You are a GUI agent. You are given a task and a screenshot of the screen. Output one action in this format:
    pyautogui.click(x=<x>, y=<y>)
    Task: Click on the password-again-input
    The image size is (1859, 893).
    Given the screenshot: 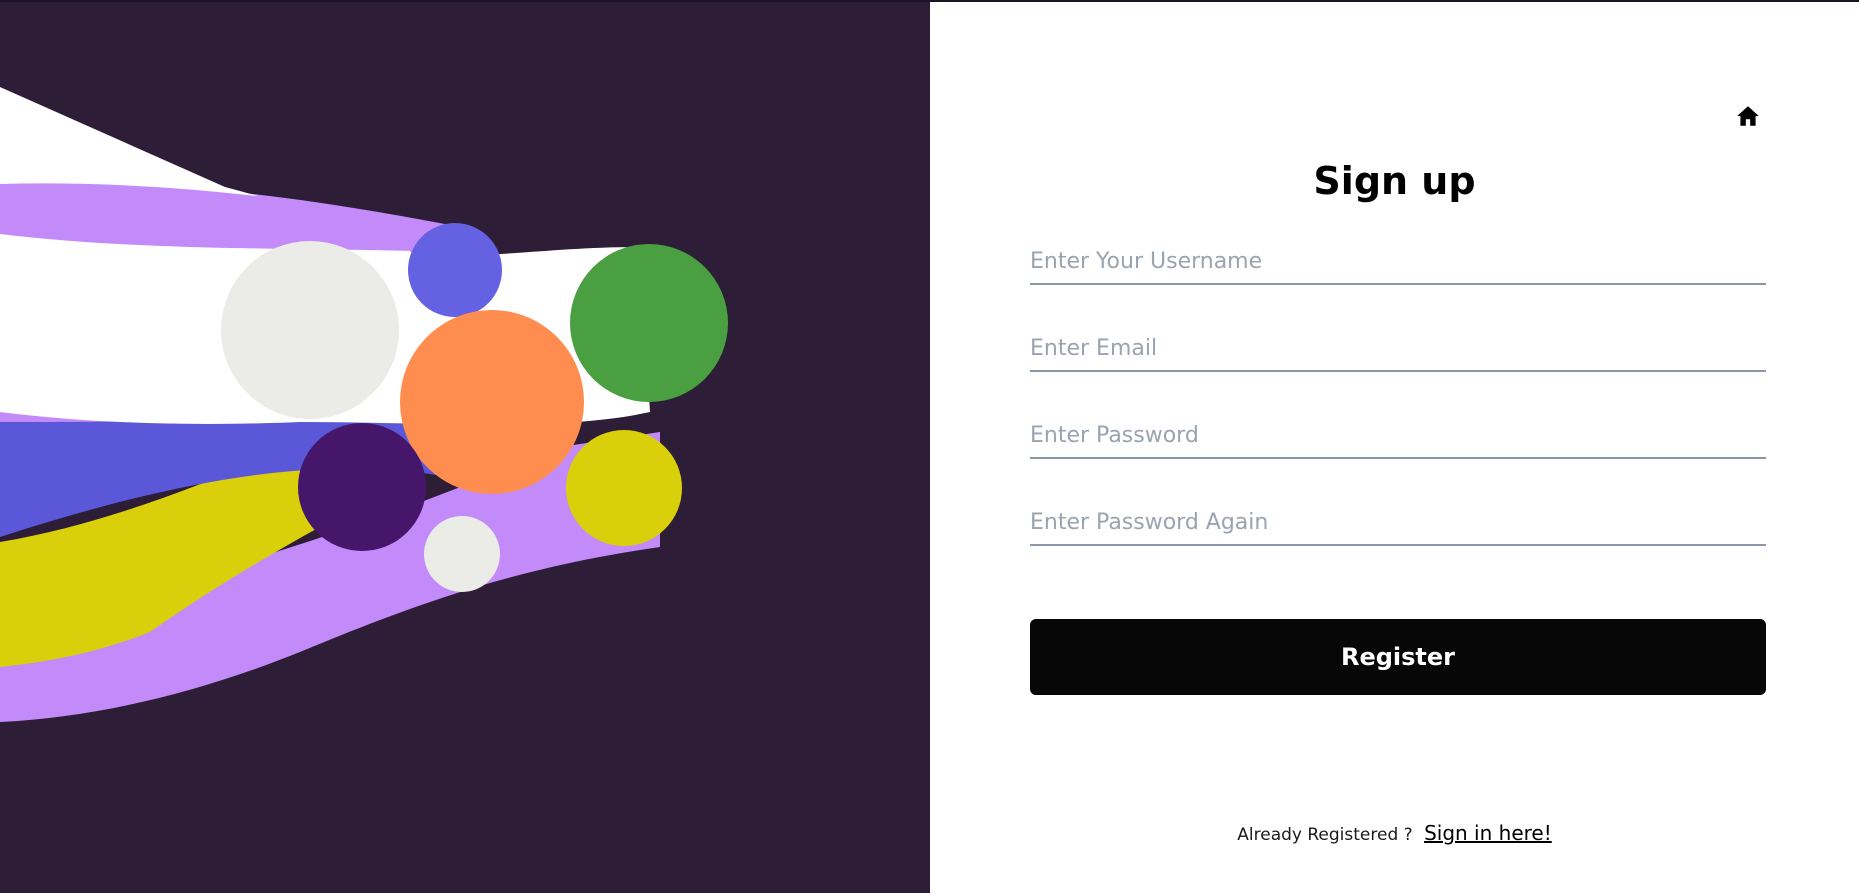 What is the action you would take?
    pyautogui.click(x=1398, y=526)
    